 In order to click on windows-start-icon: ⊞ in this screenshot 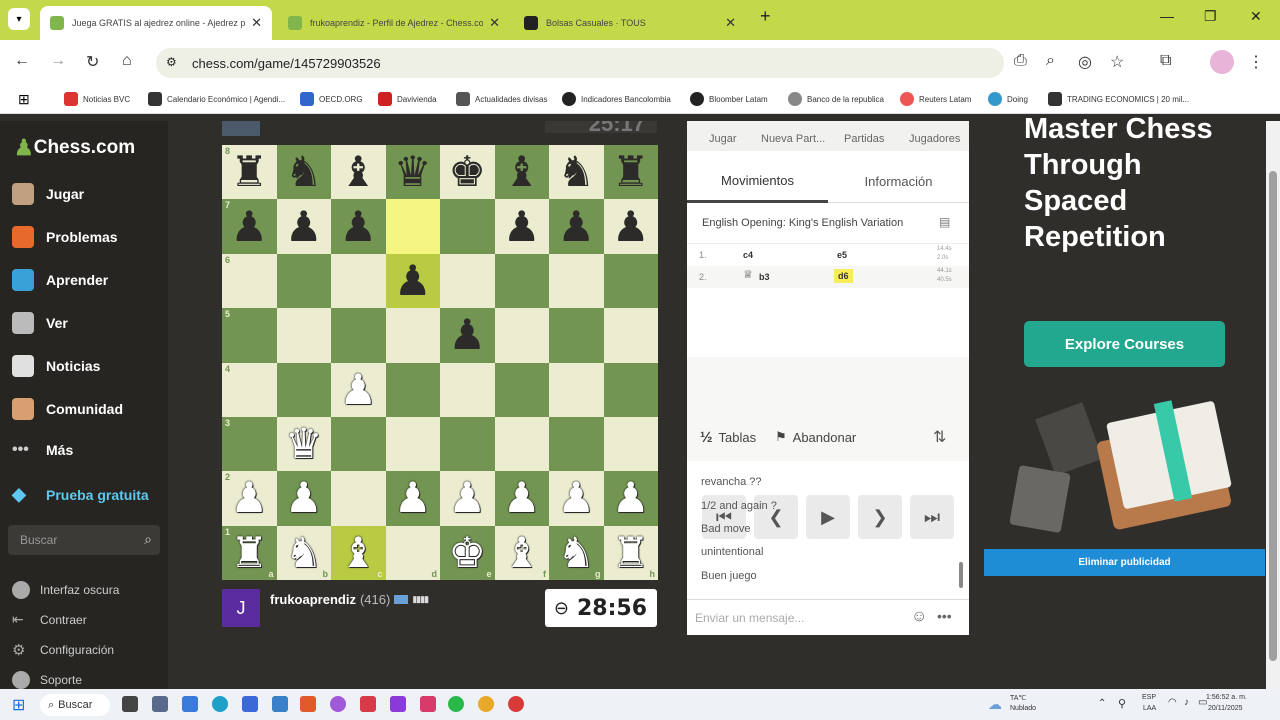, I will do `click(18, 705)`.